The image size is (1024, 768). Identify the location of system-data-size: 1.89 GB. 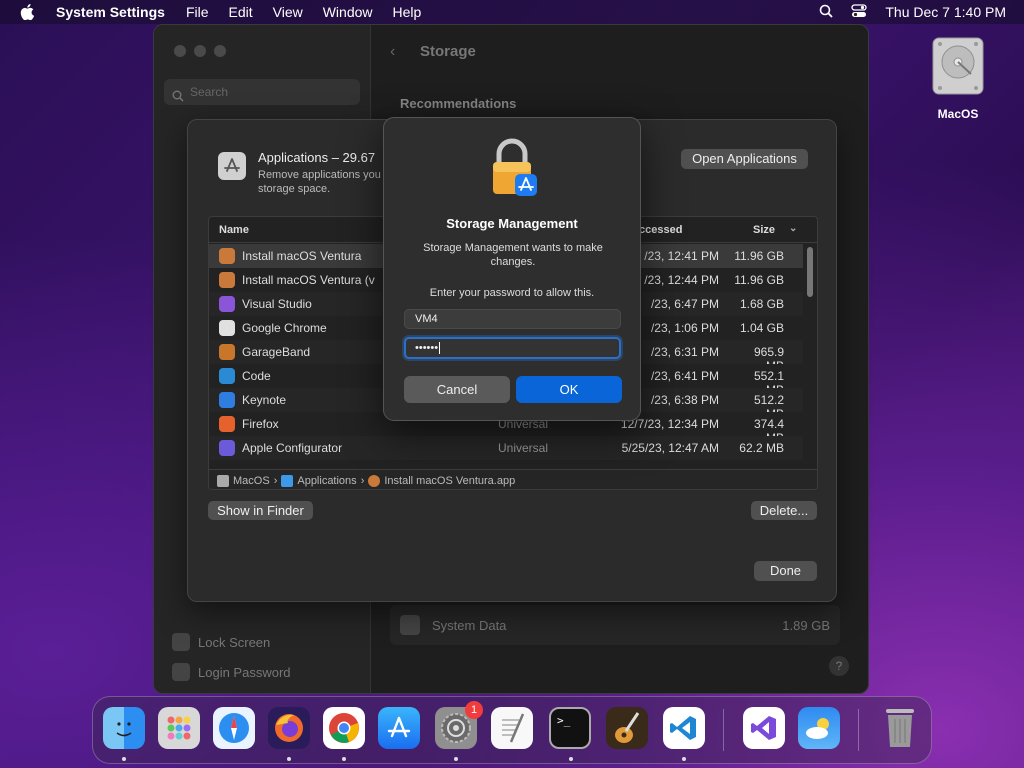
(806, 625).